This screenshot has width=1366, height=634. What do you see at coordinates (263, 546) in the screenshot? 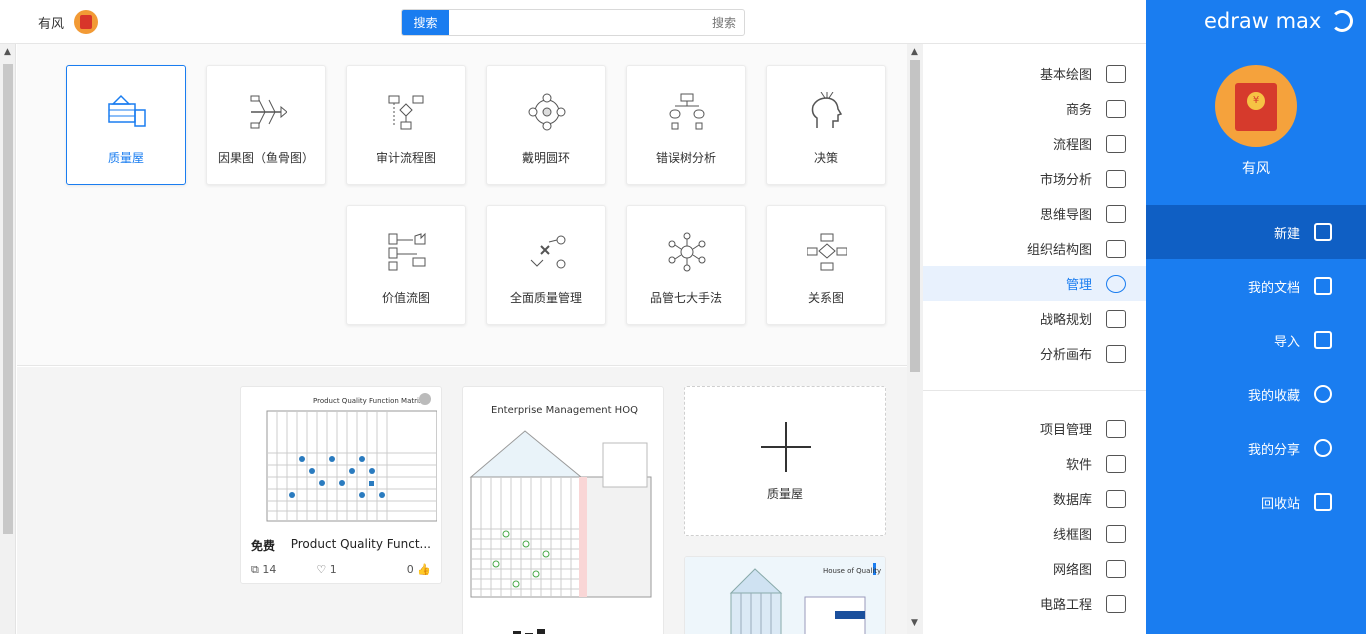
I see `card-badge: 免费` at bounding box center [263, 546].